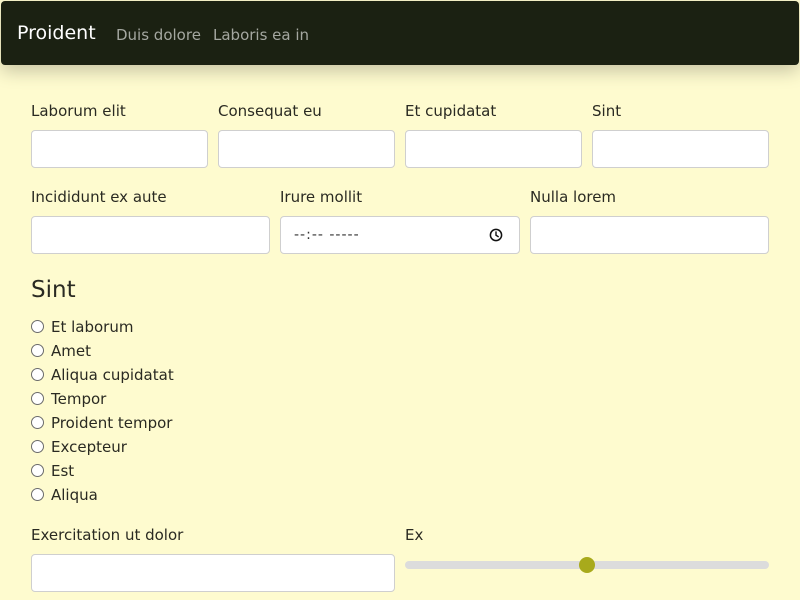 The image size is (800, 600). I want to click on radio-label: Aliqua, so click(74, 495).